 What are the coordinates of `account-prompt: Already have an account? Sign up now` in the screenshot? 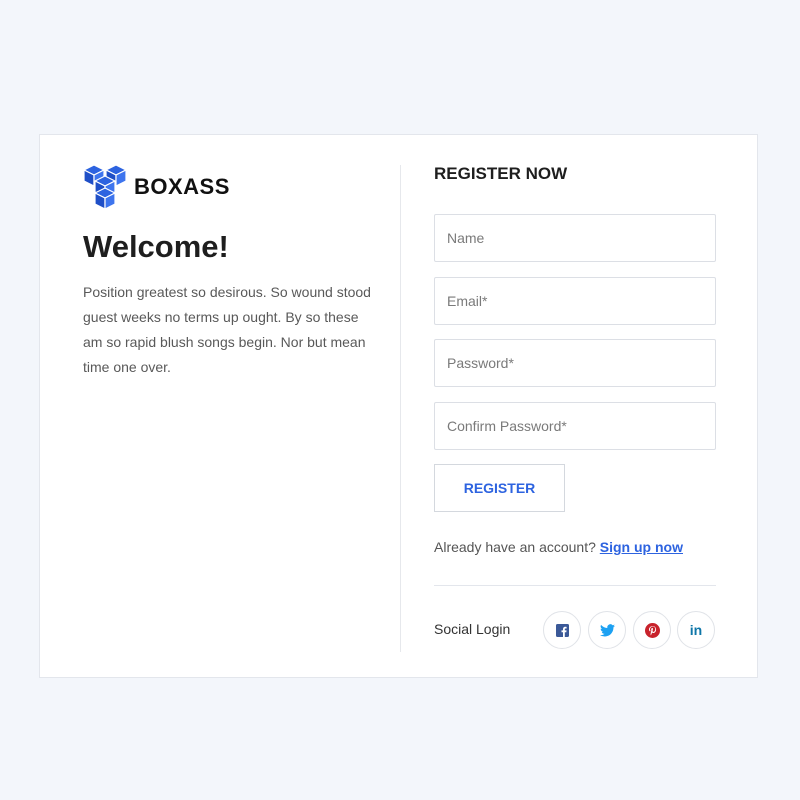 It's located at (558, 547).